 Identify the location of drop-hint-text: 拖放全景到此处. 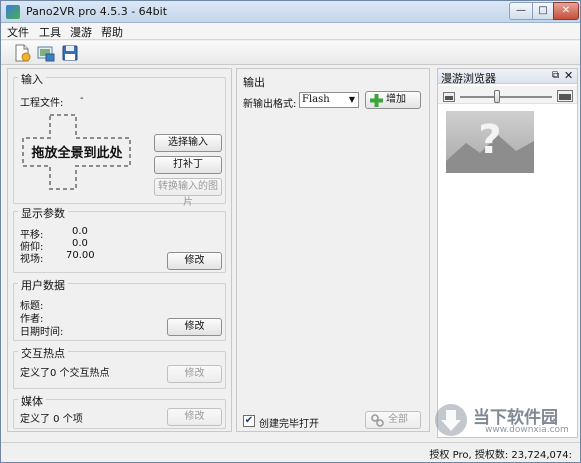
(77, 153).